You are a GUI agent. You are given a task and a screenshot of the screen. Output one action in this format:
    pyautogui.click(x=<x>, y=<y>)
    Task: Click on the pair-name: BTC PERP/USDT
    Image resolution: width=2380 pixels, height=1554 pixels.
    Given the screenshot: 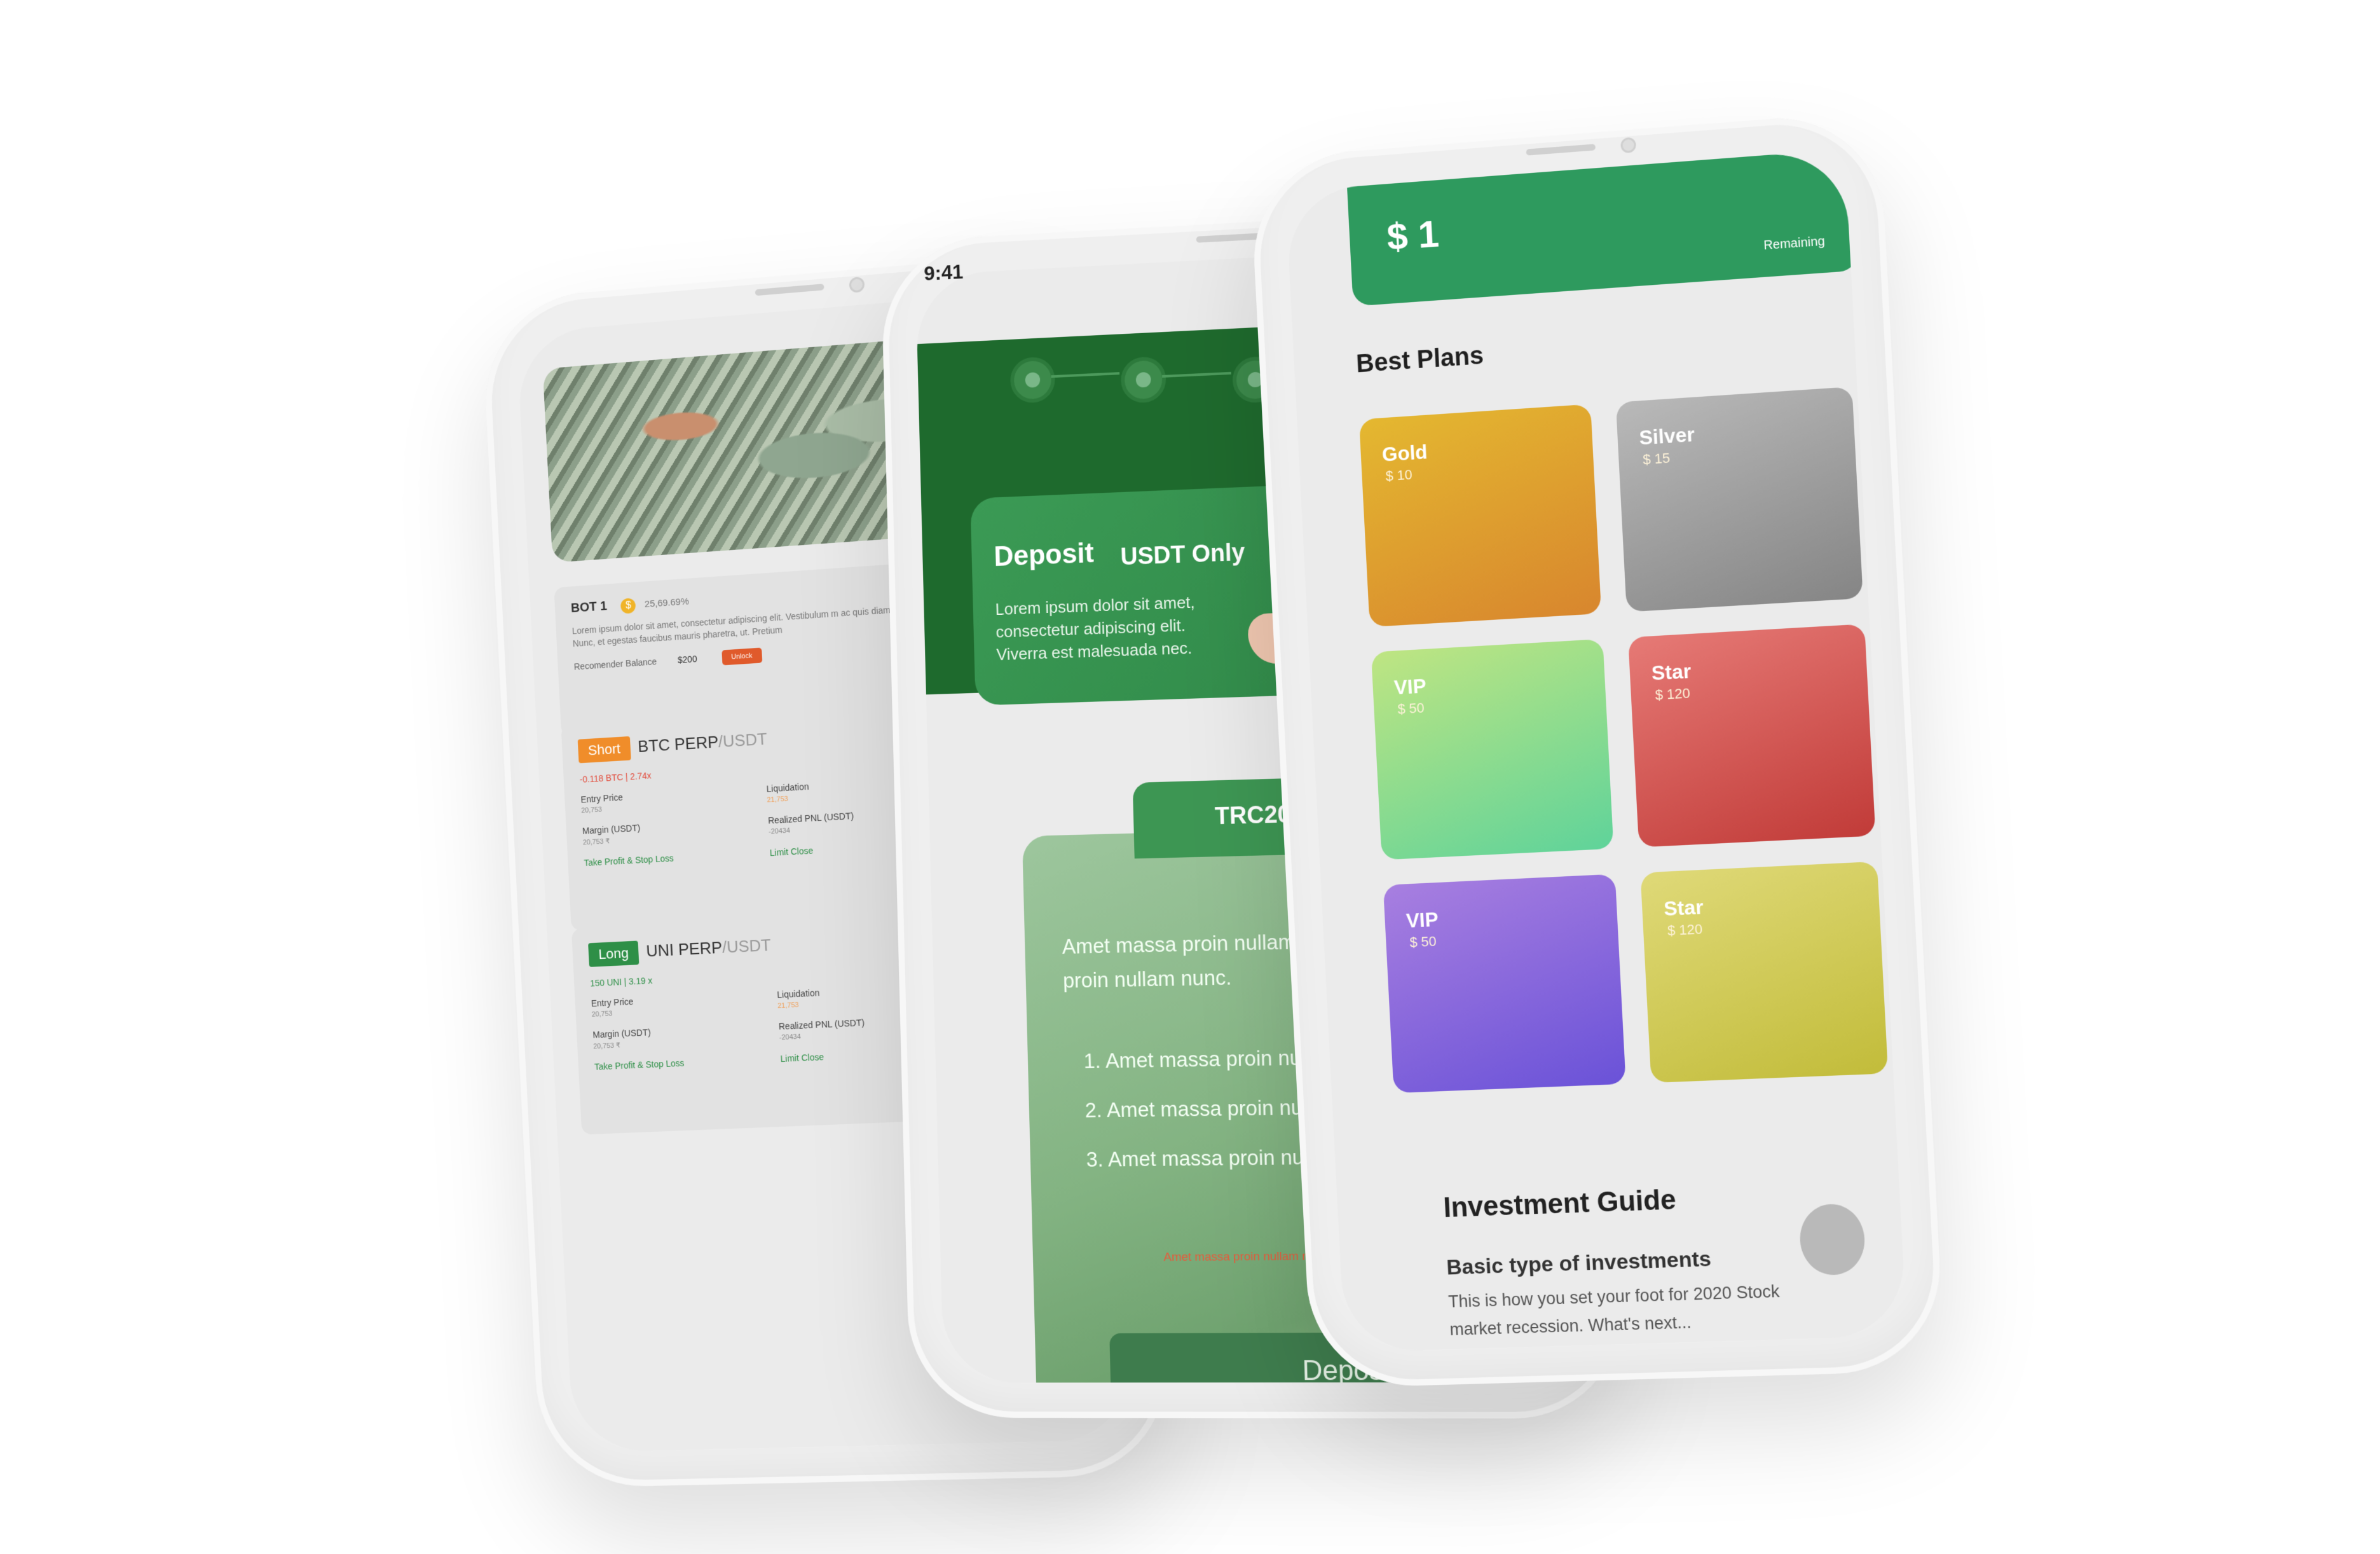 What is the action you would take?
    pyautogui.click(x=703, y=743)
    